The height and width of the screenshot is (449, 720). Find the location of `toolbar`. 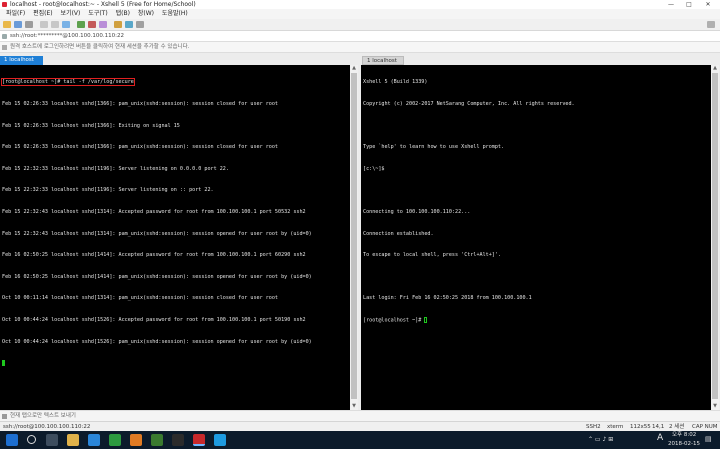

toolbar is located at coordinates (360, 25).